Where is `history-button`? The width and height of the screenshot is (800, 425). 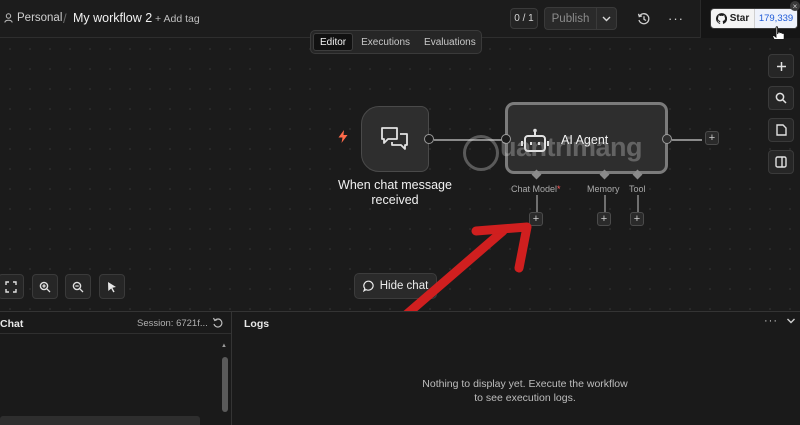 history-button is located at coordinates (644, 19).